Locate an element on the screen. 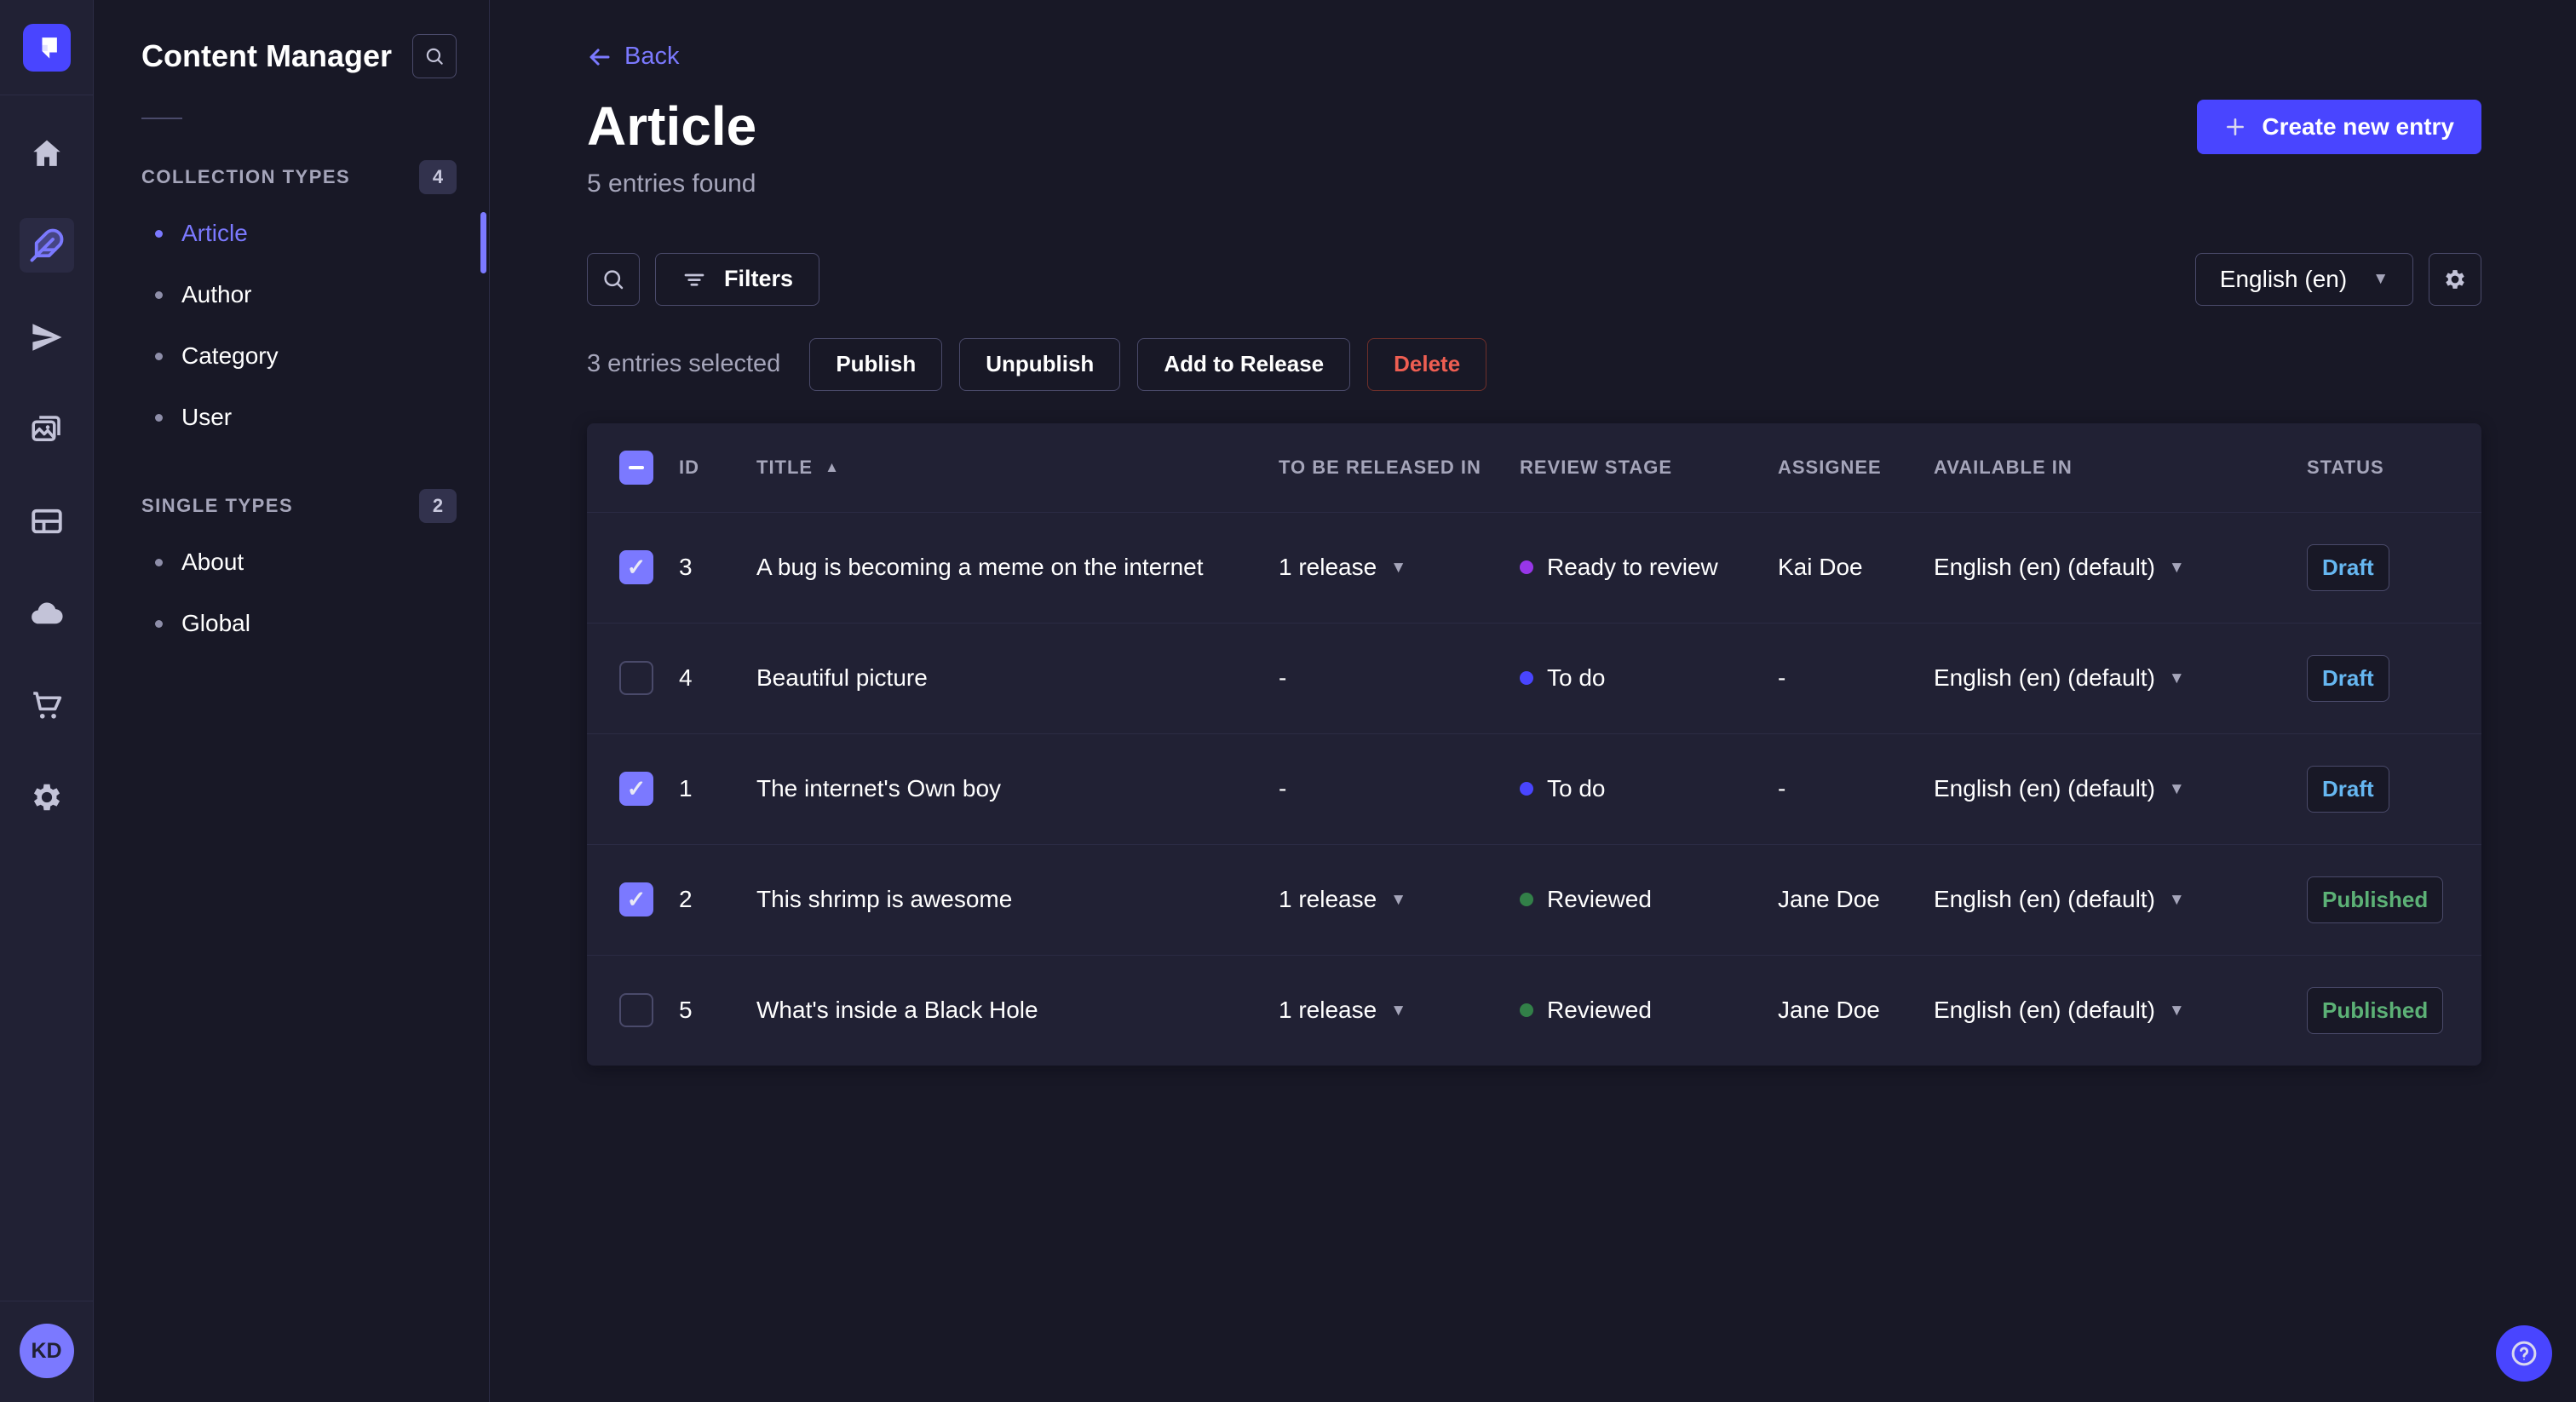 This screenshot has width=2576, height=1402. filters-button: Filters is located at coordinates (738, 279).